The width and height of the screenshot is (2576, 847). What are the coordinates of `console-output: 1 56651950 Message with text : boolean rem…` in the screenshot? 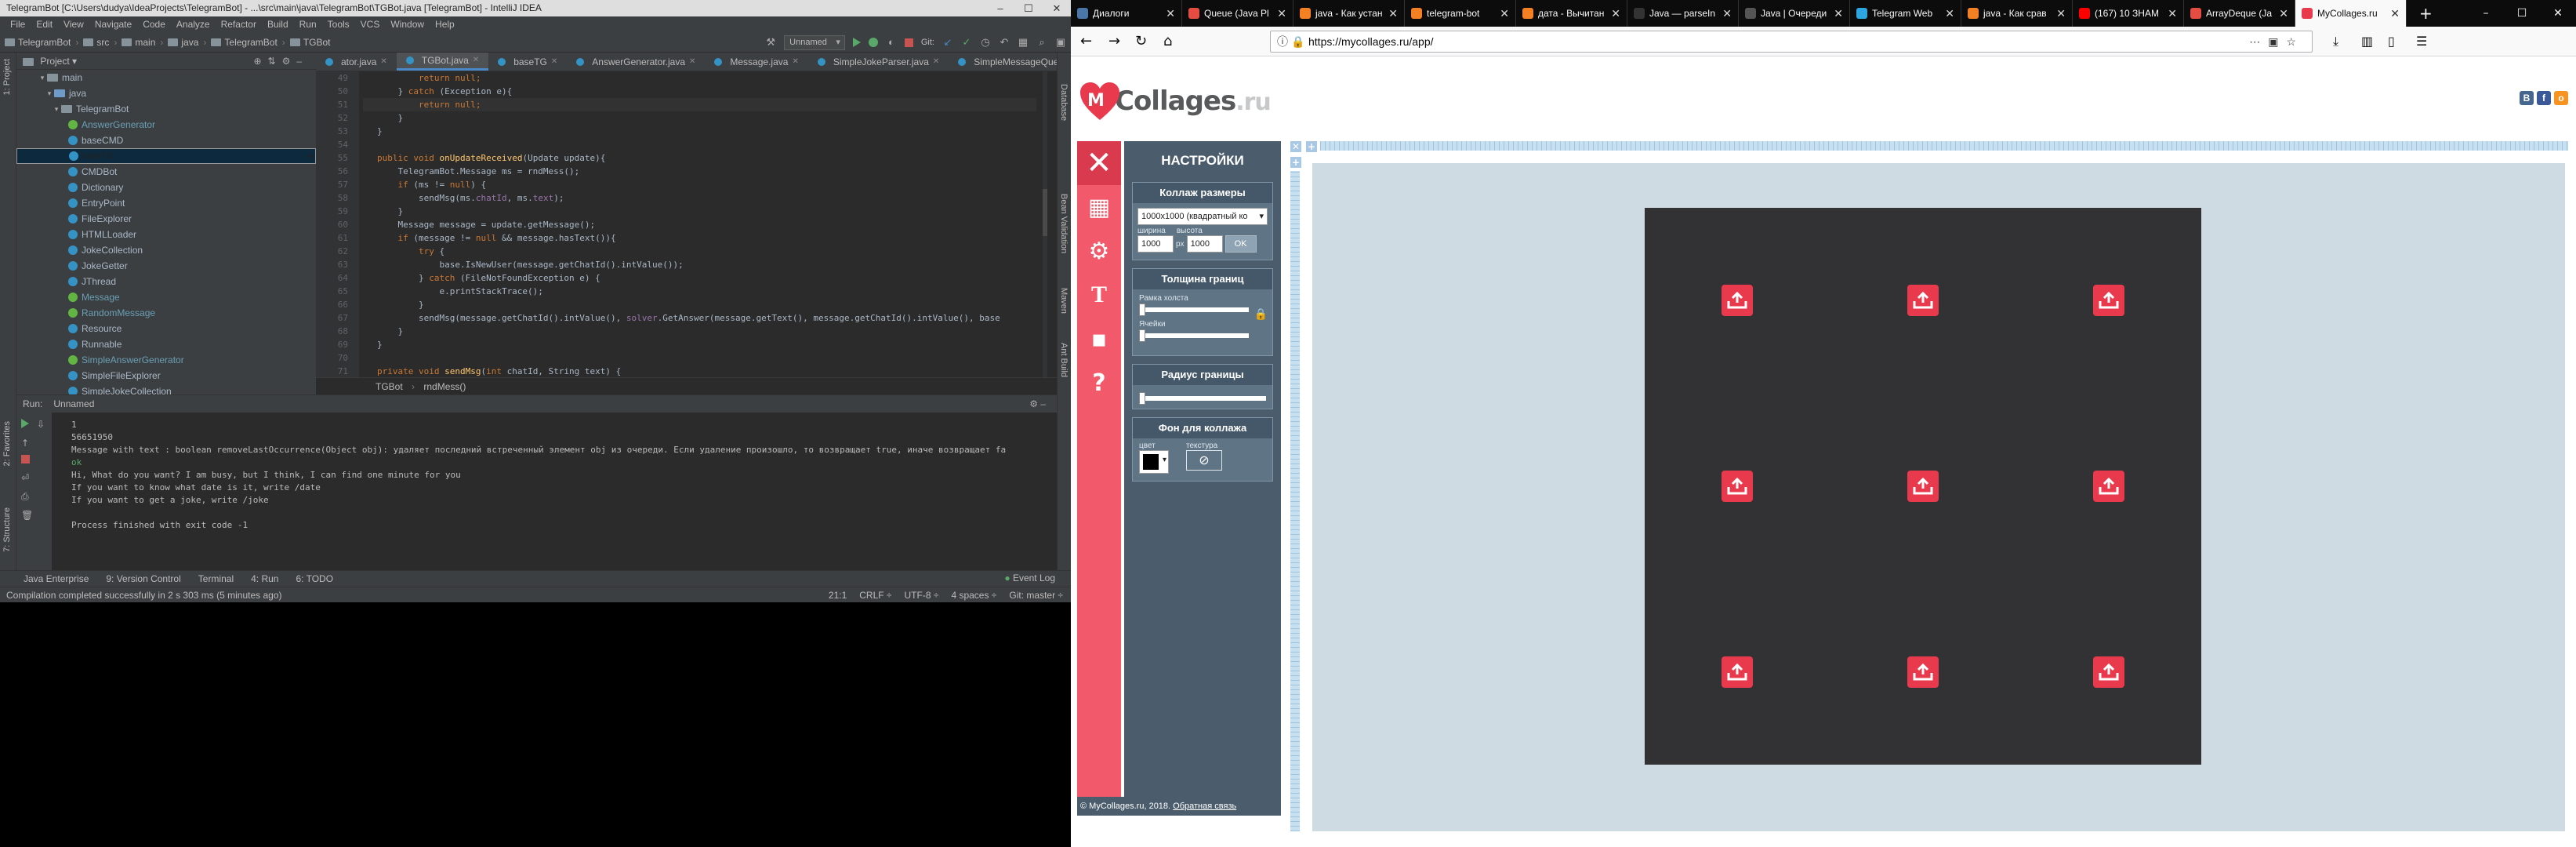 It's located at (560, 475).